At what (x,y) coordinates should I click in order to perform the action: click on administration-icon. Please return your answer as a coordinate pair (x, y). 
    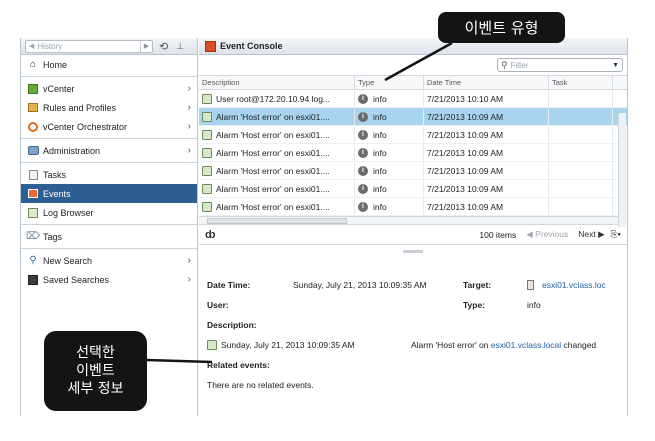
    Looking at the image, I should click on (33, 151).